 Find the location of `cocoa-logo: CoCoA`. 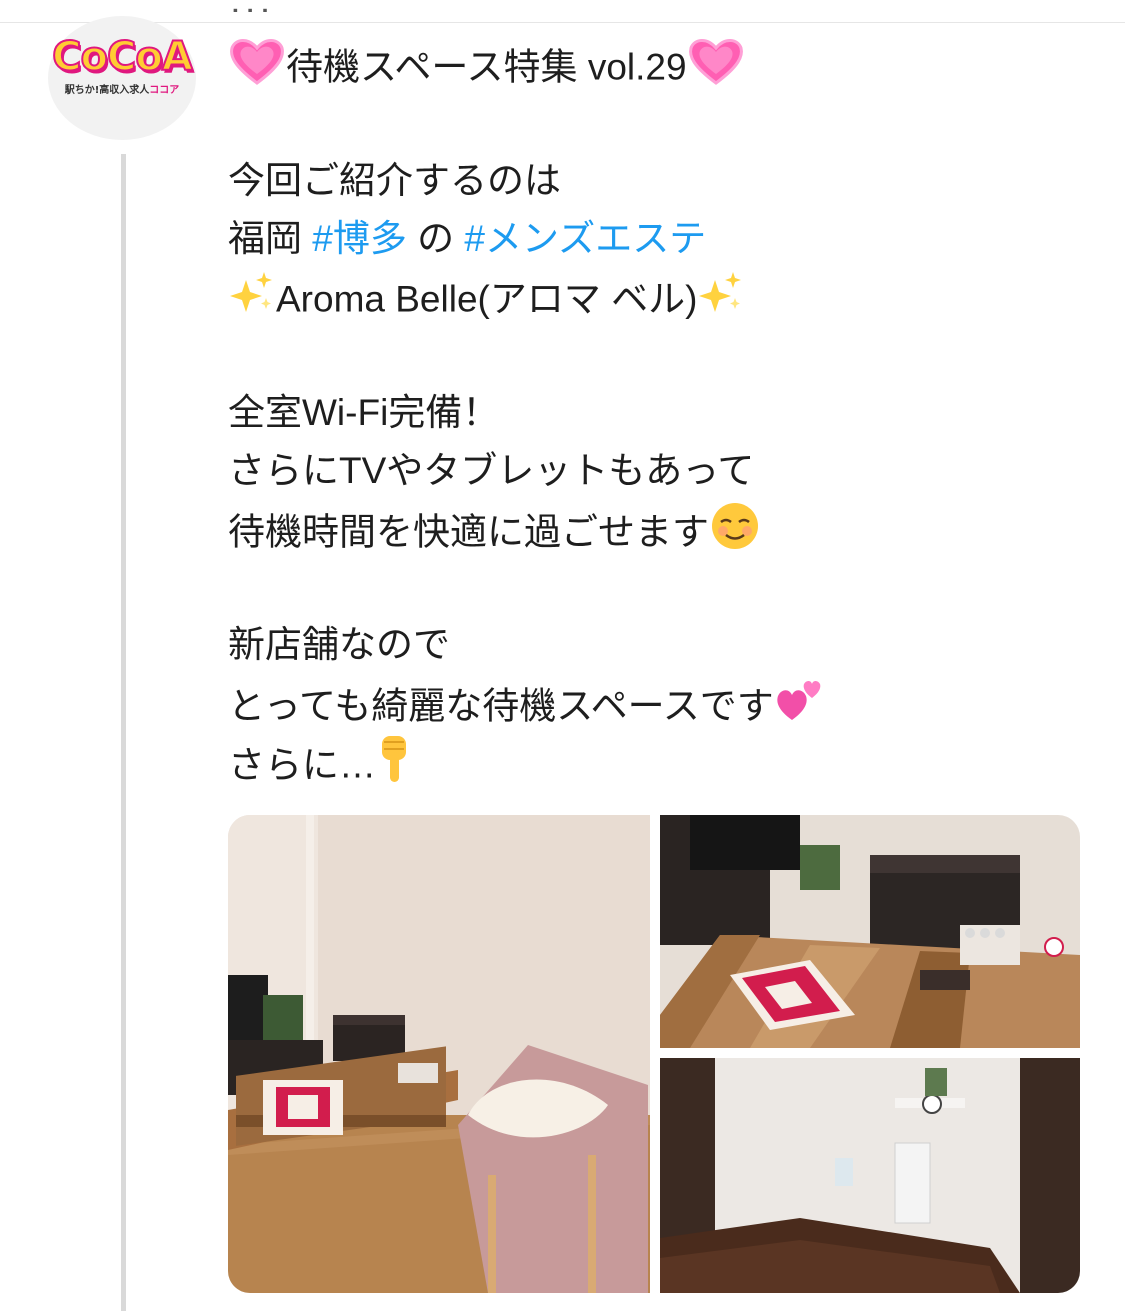

cocoa-logo: CoCoA is located at coordinates (122, 56).